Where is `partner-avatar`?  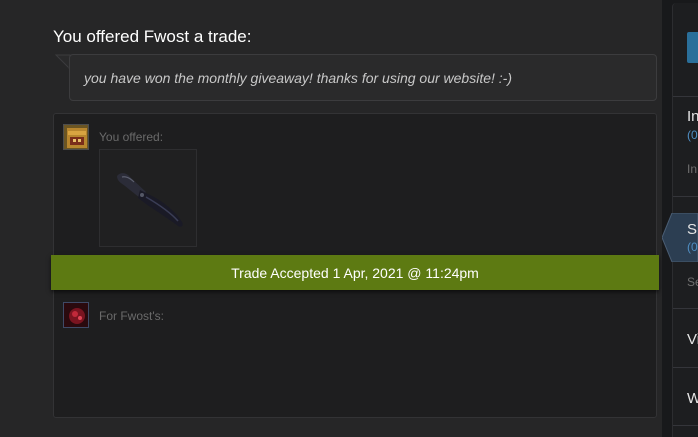
partner-avatar is located at coordinates (76, 315).